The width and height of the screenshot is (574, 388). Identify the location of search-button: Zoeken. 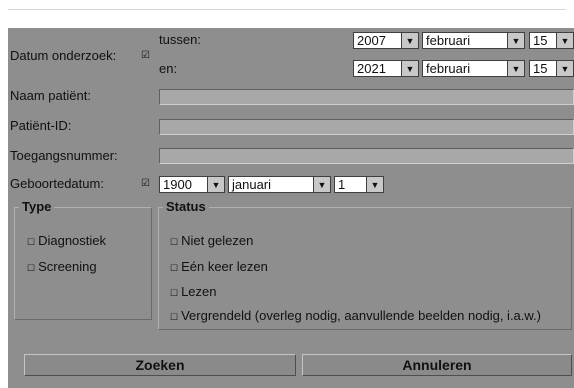
(160, 365).